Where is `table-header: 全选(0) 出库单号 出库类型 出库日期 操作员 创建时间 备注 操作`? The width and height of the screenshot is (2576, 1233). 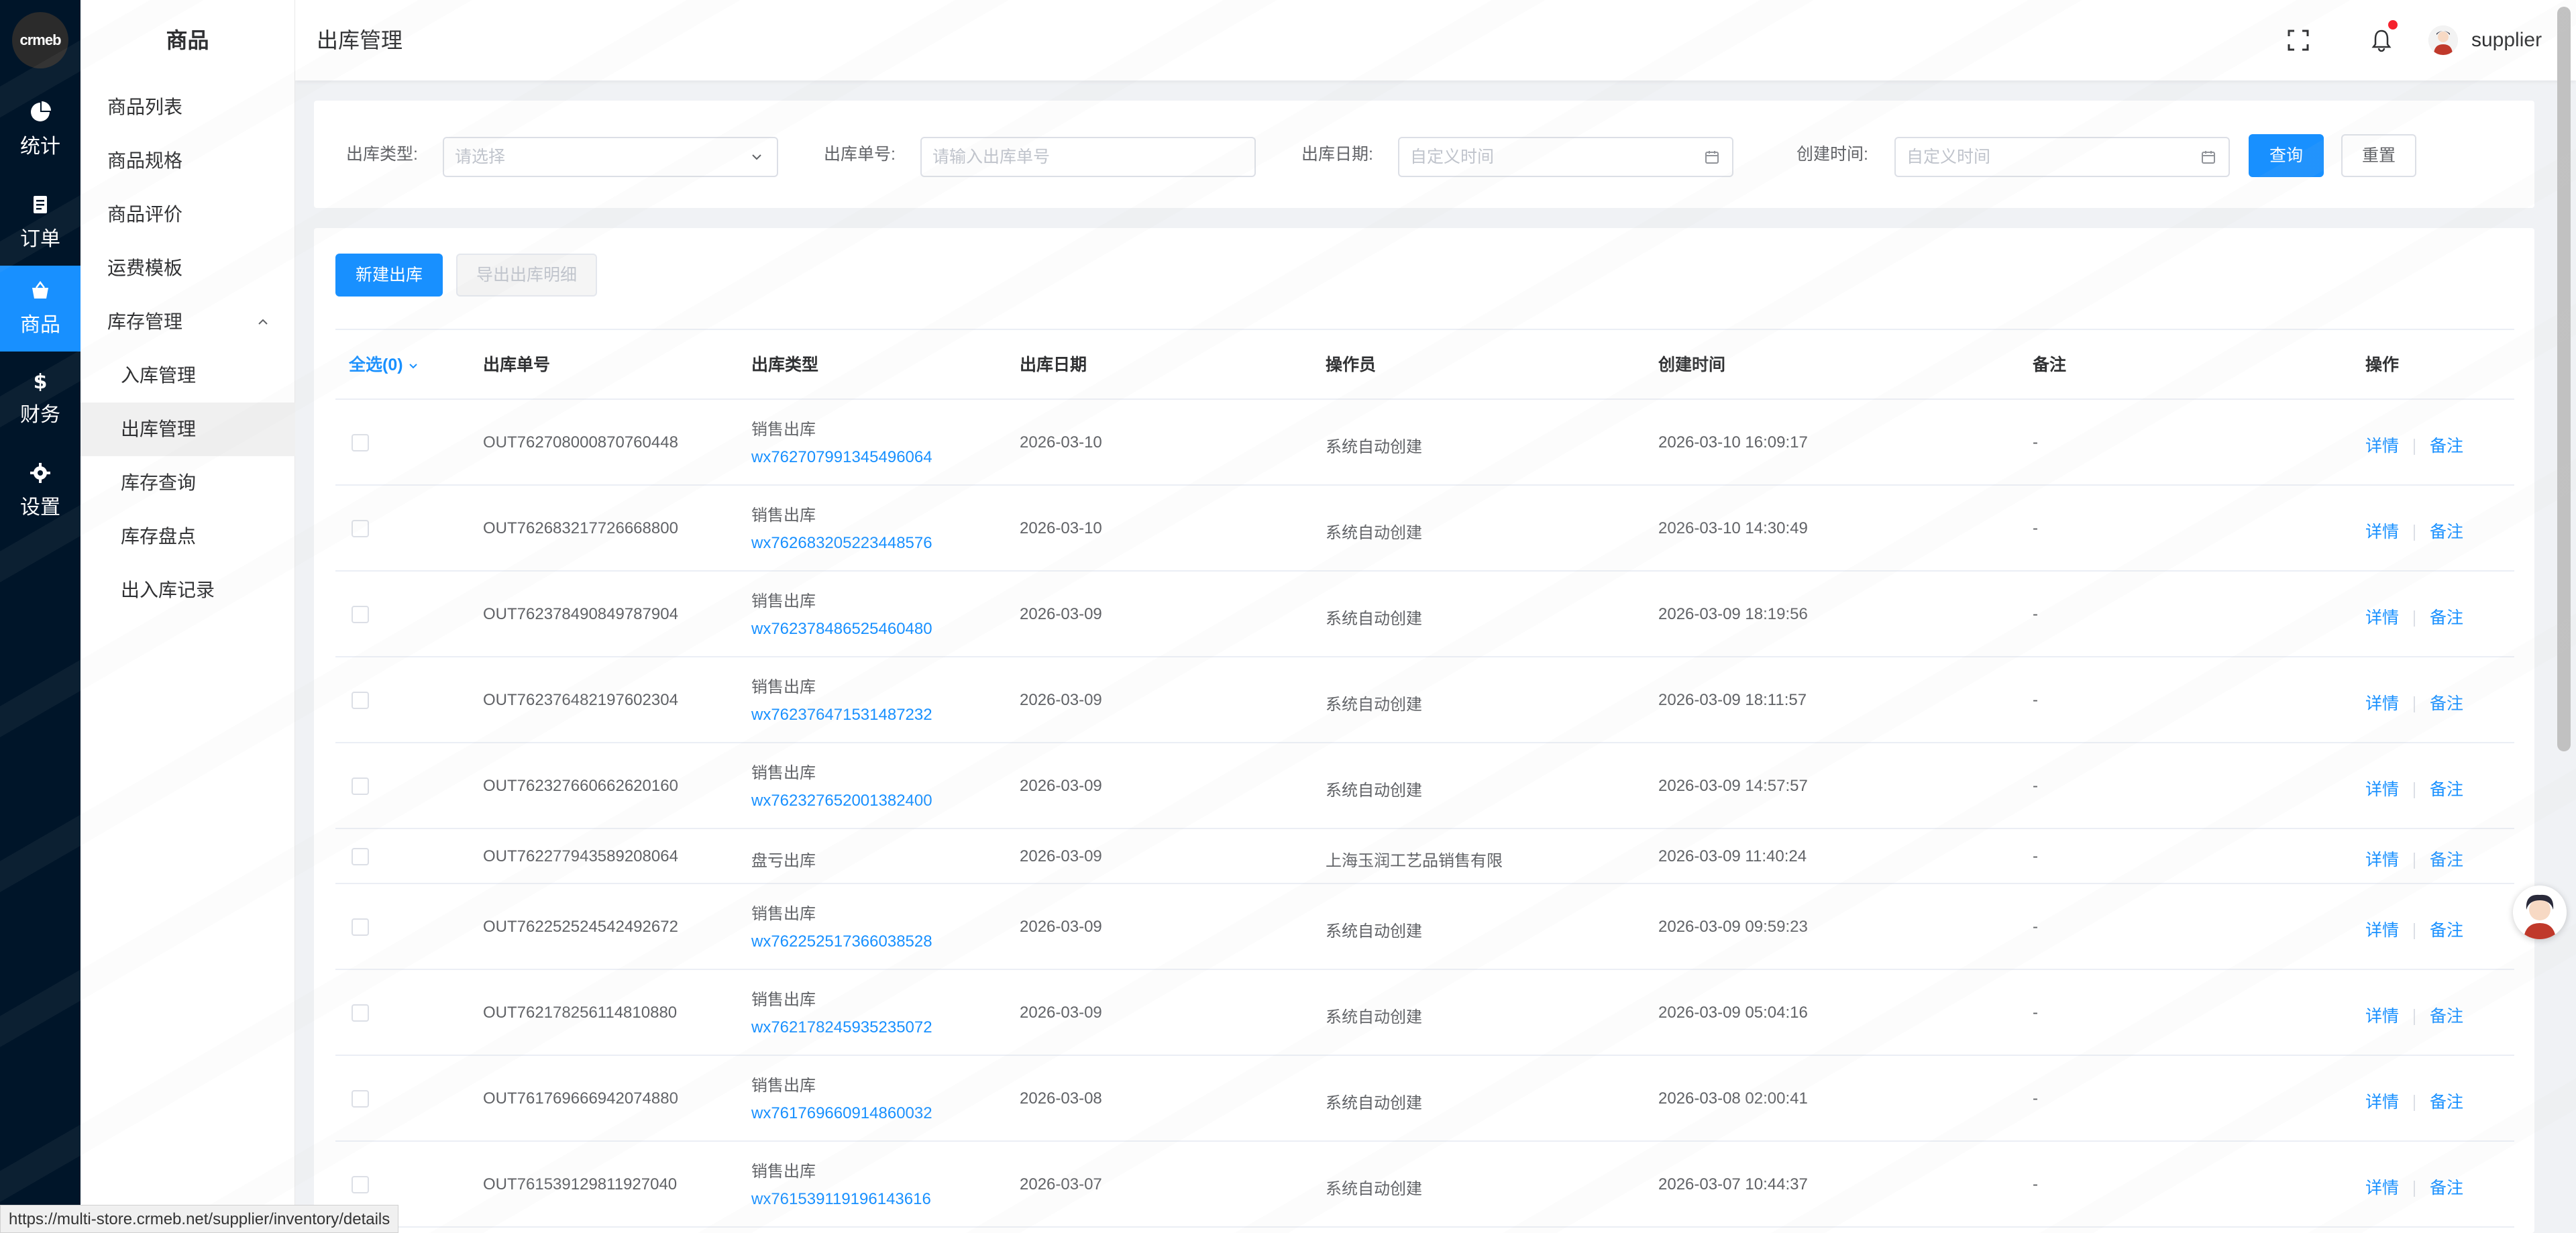
table-header: 全选(0) 出库单号 出库类型 出库日期 操作员 创建时间 备注 操作 is located at coordinates (1424, 365).